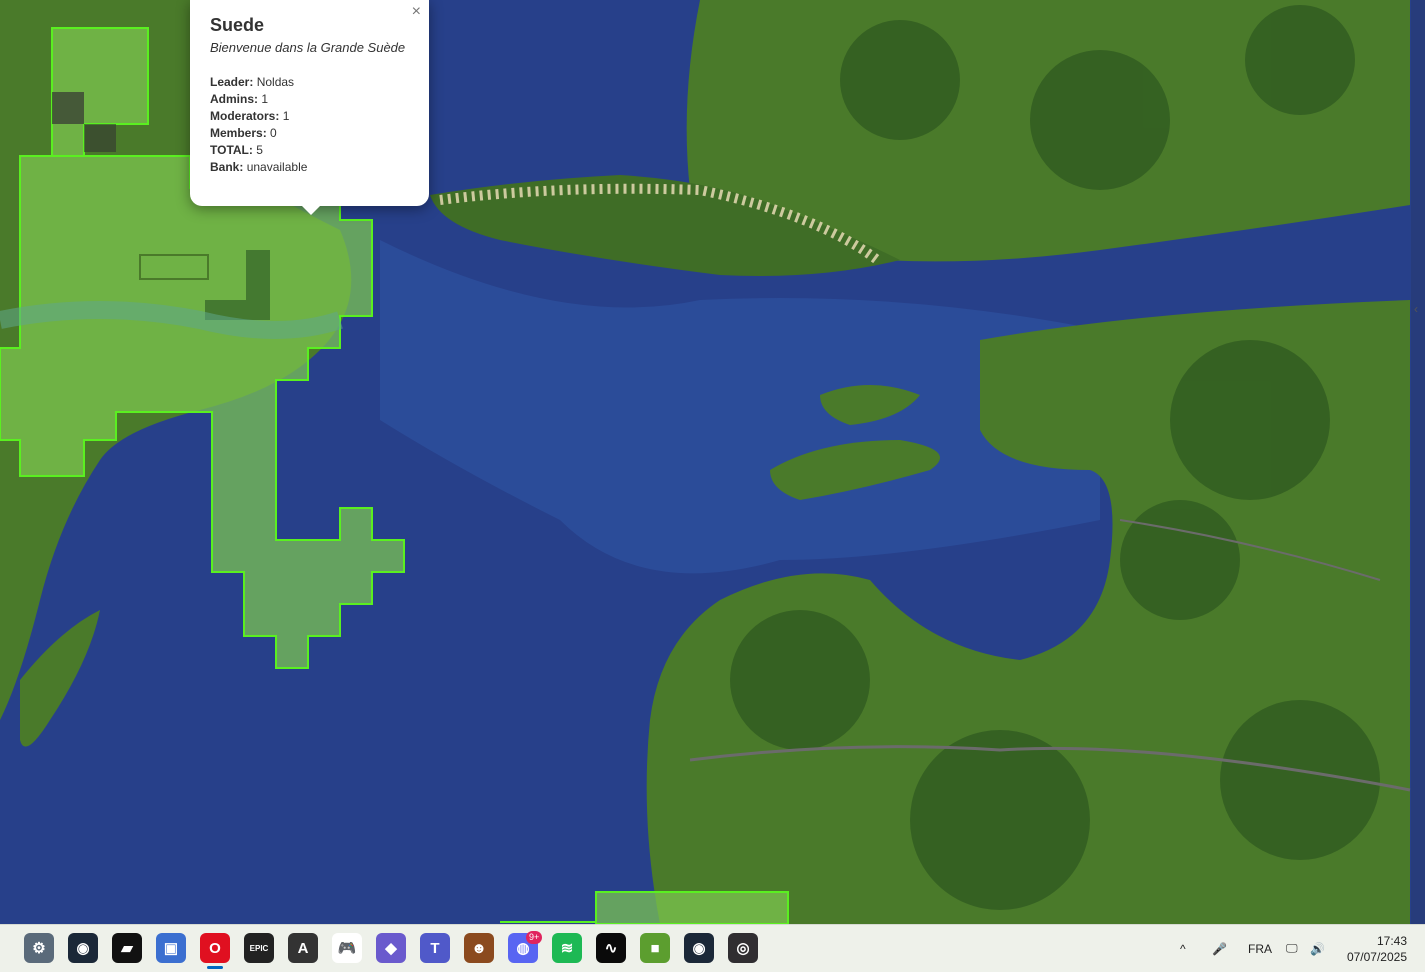  I want to click on moderators-value: 1, so click(286, 116).